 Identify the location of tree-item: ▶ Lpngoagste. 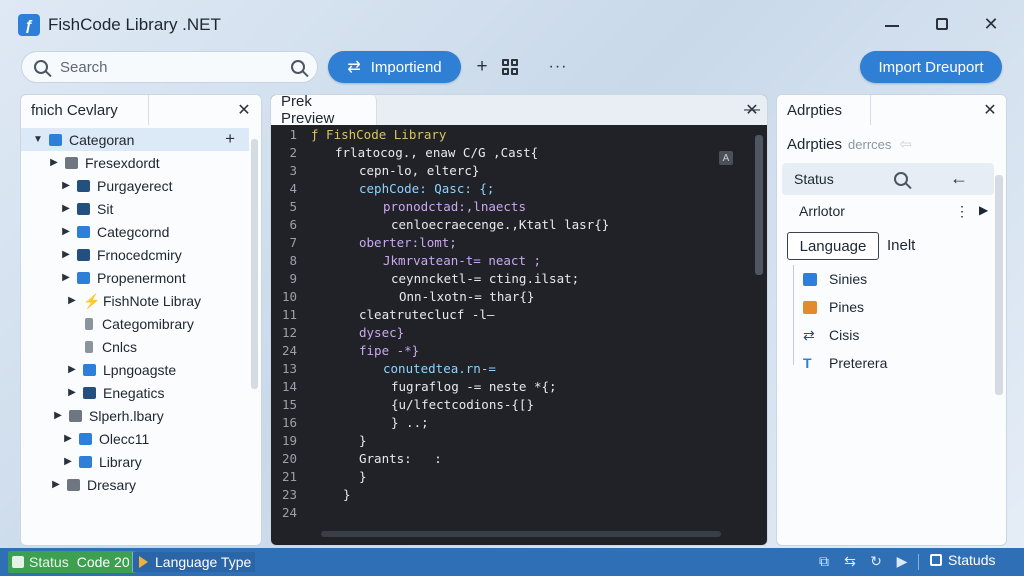
(135, 369).